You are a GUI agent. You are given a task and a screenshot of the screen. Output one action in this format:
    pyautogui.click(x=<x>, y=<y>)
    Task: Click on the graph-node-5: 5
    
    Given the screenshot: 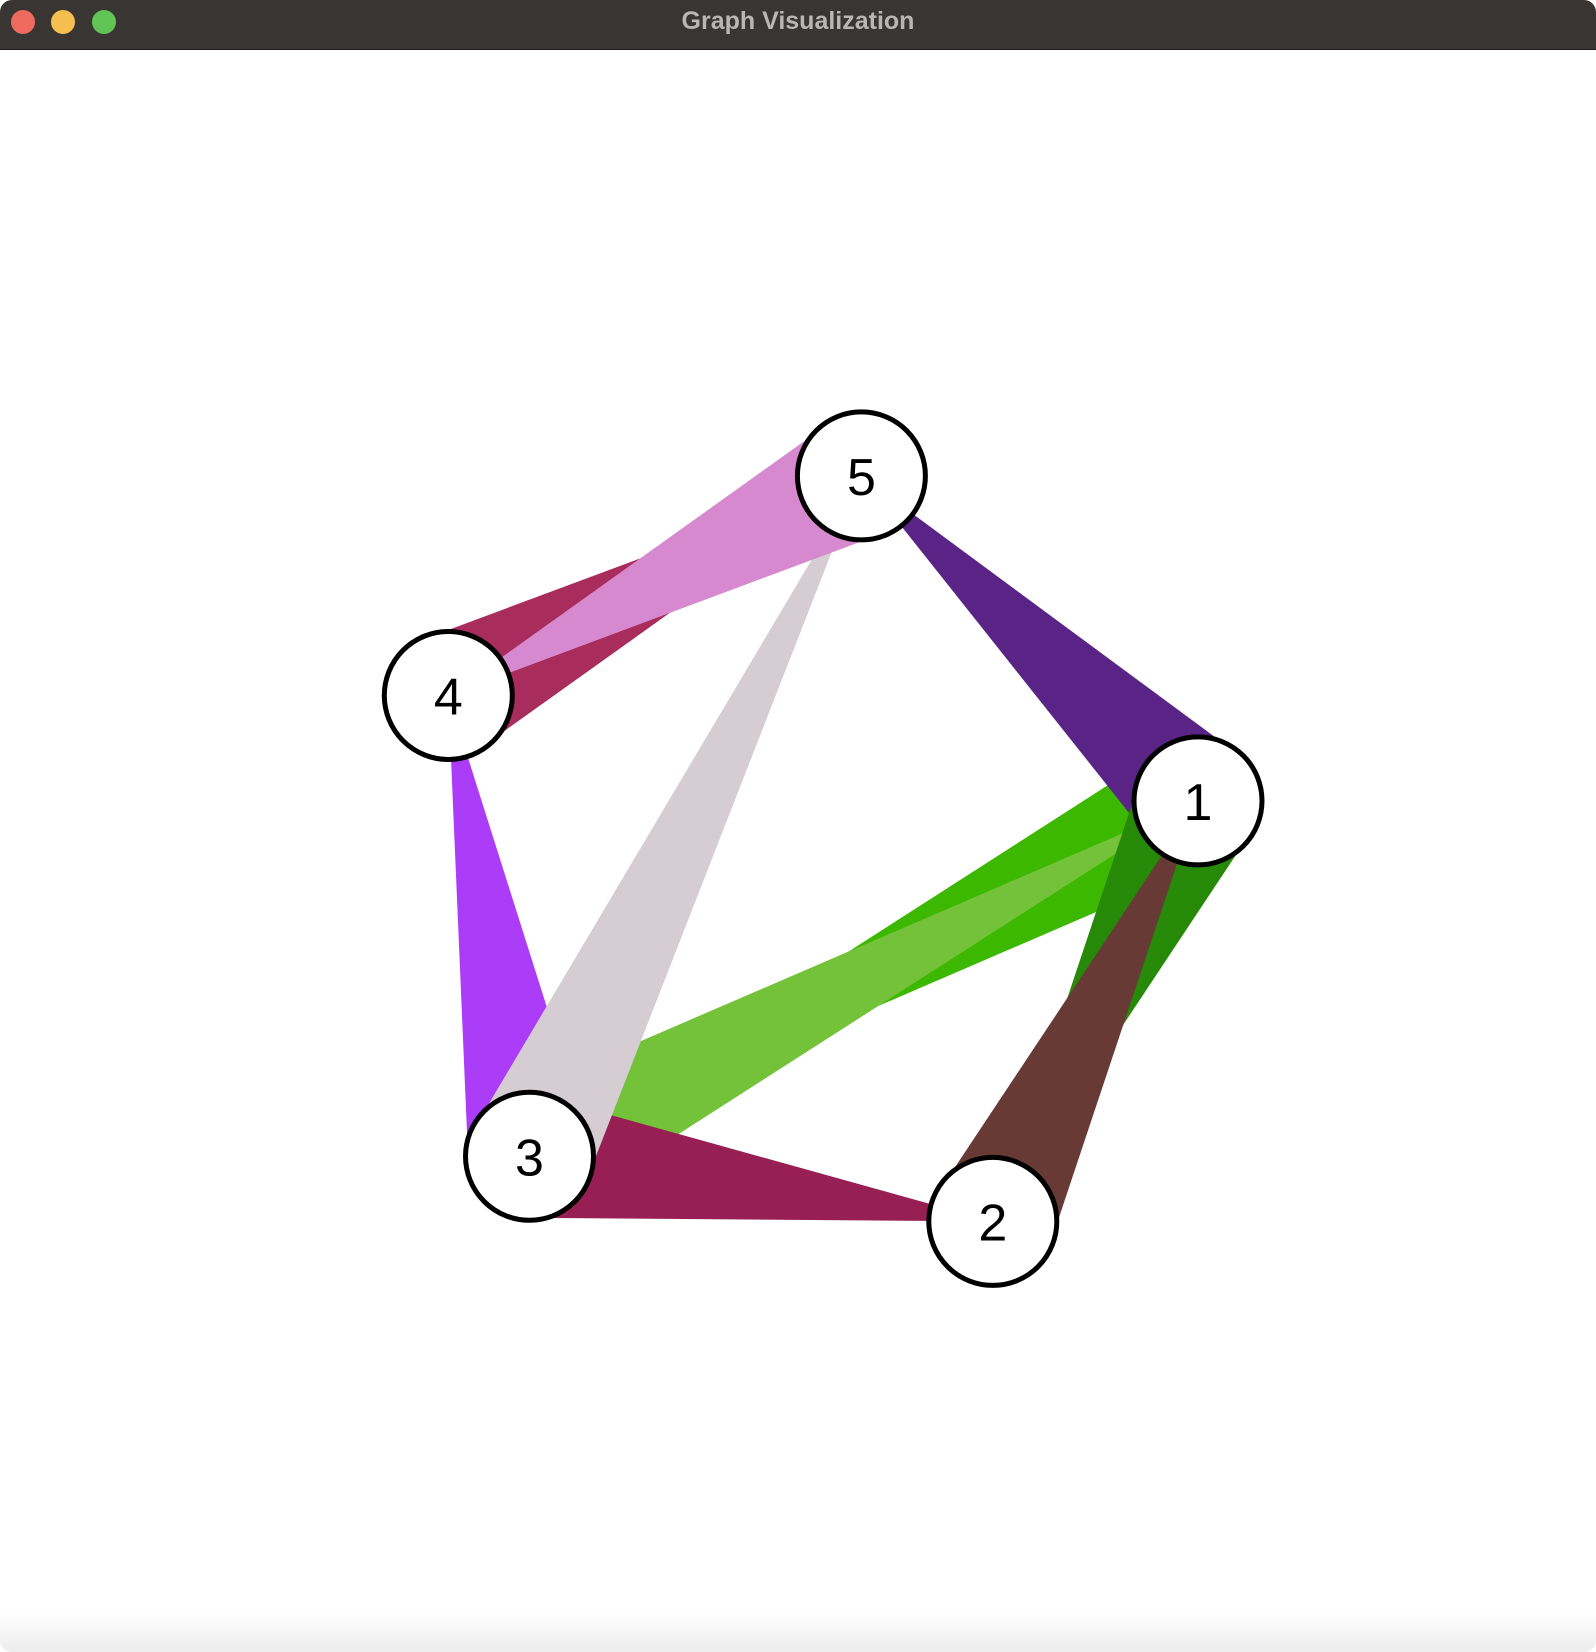 What is the action you would take?
    pyautogui.click(x=861, y=476)
    